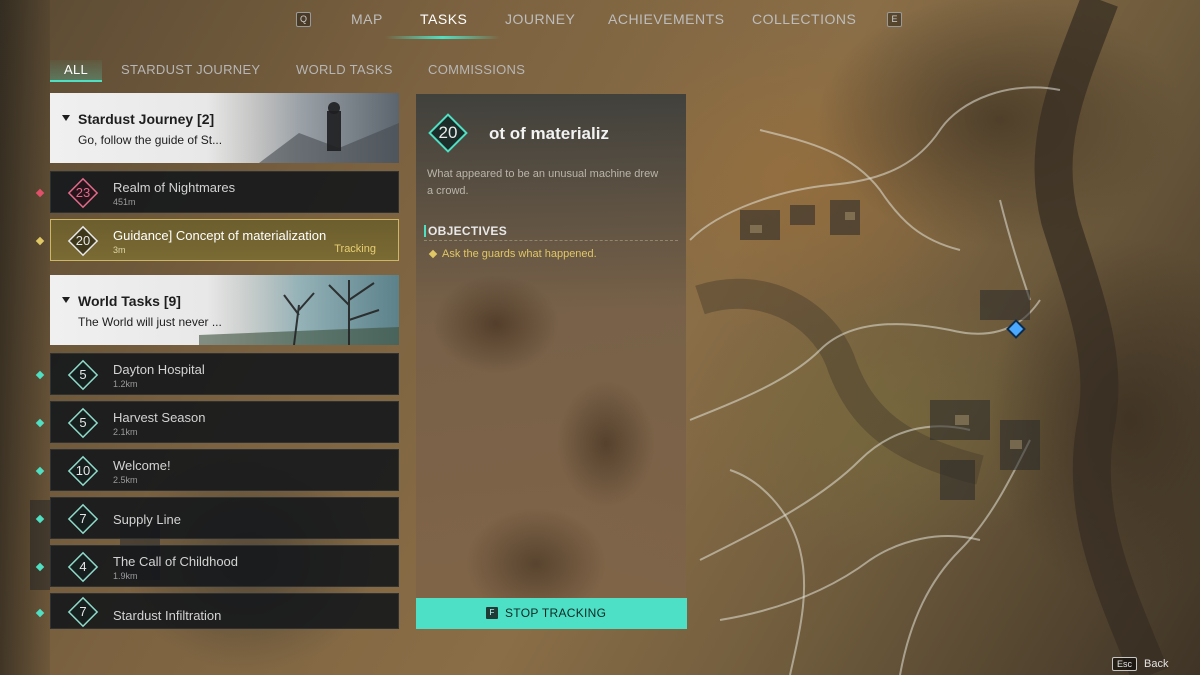 The image size is (1200, 675). Describe the element at coordinates (551, 232) in the screenshot. I see `objectives-header: OBJECTIVES` at that location.